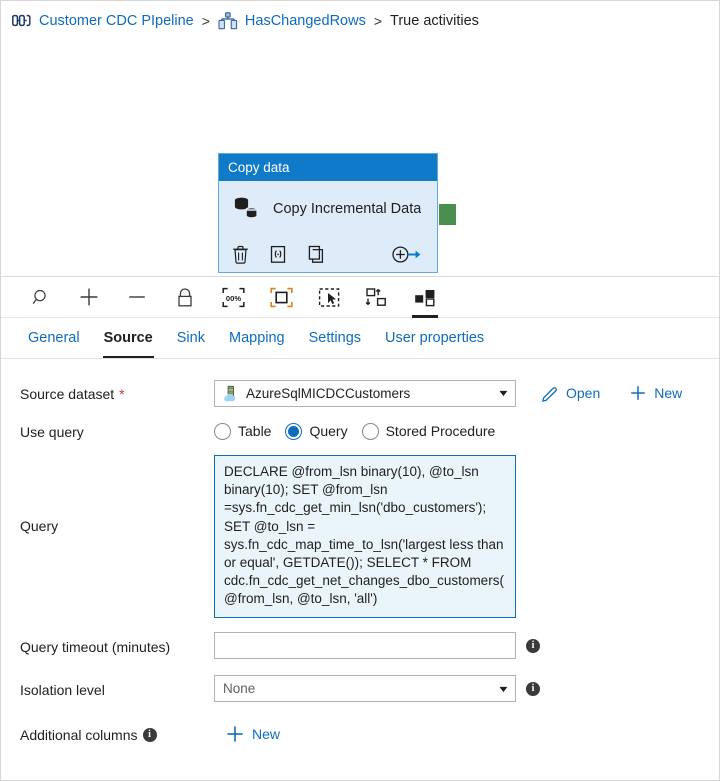 The width and height of the screenshot is (720, 781). What do you see at coordinates (347, 209) in the screenshot?
I see `node-activity-name: Copy Incremental Data` at bounding box center [347, 209].